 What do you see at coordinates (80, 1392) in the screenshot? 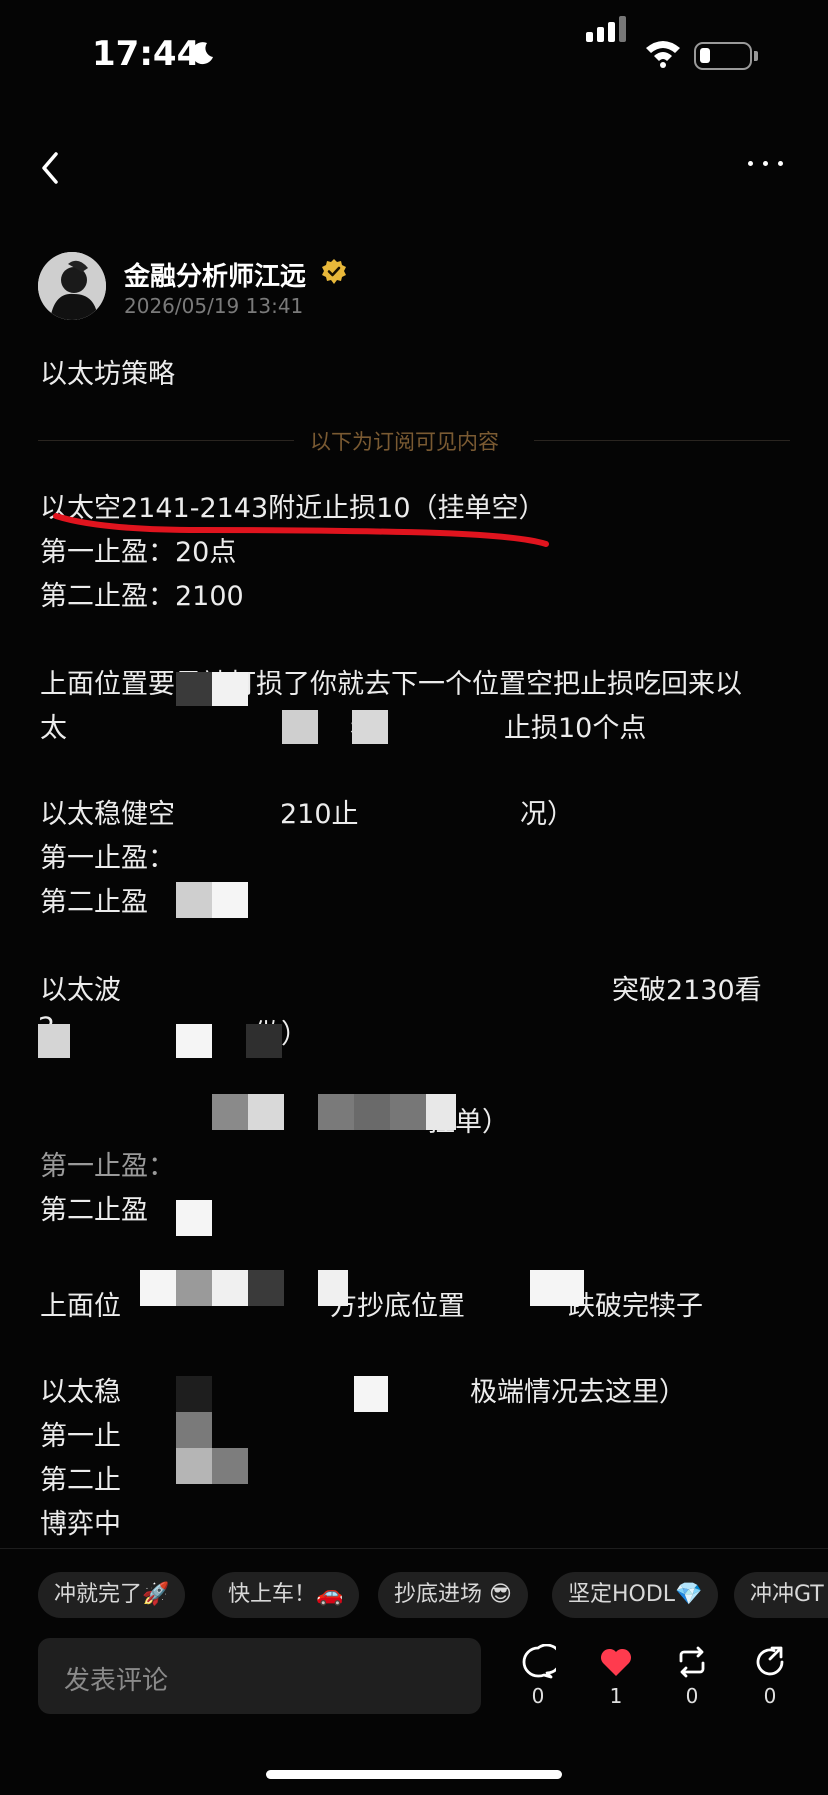
I see `post-line: 以太稳` at bounding box center [80, 1392].